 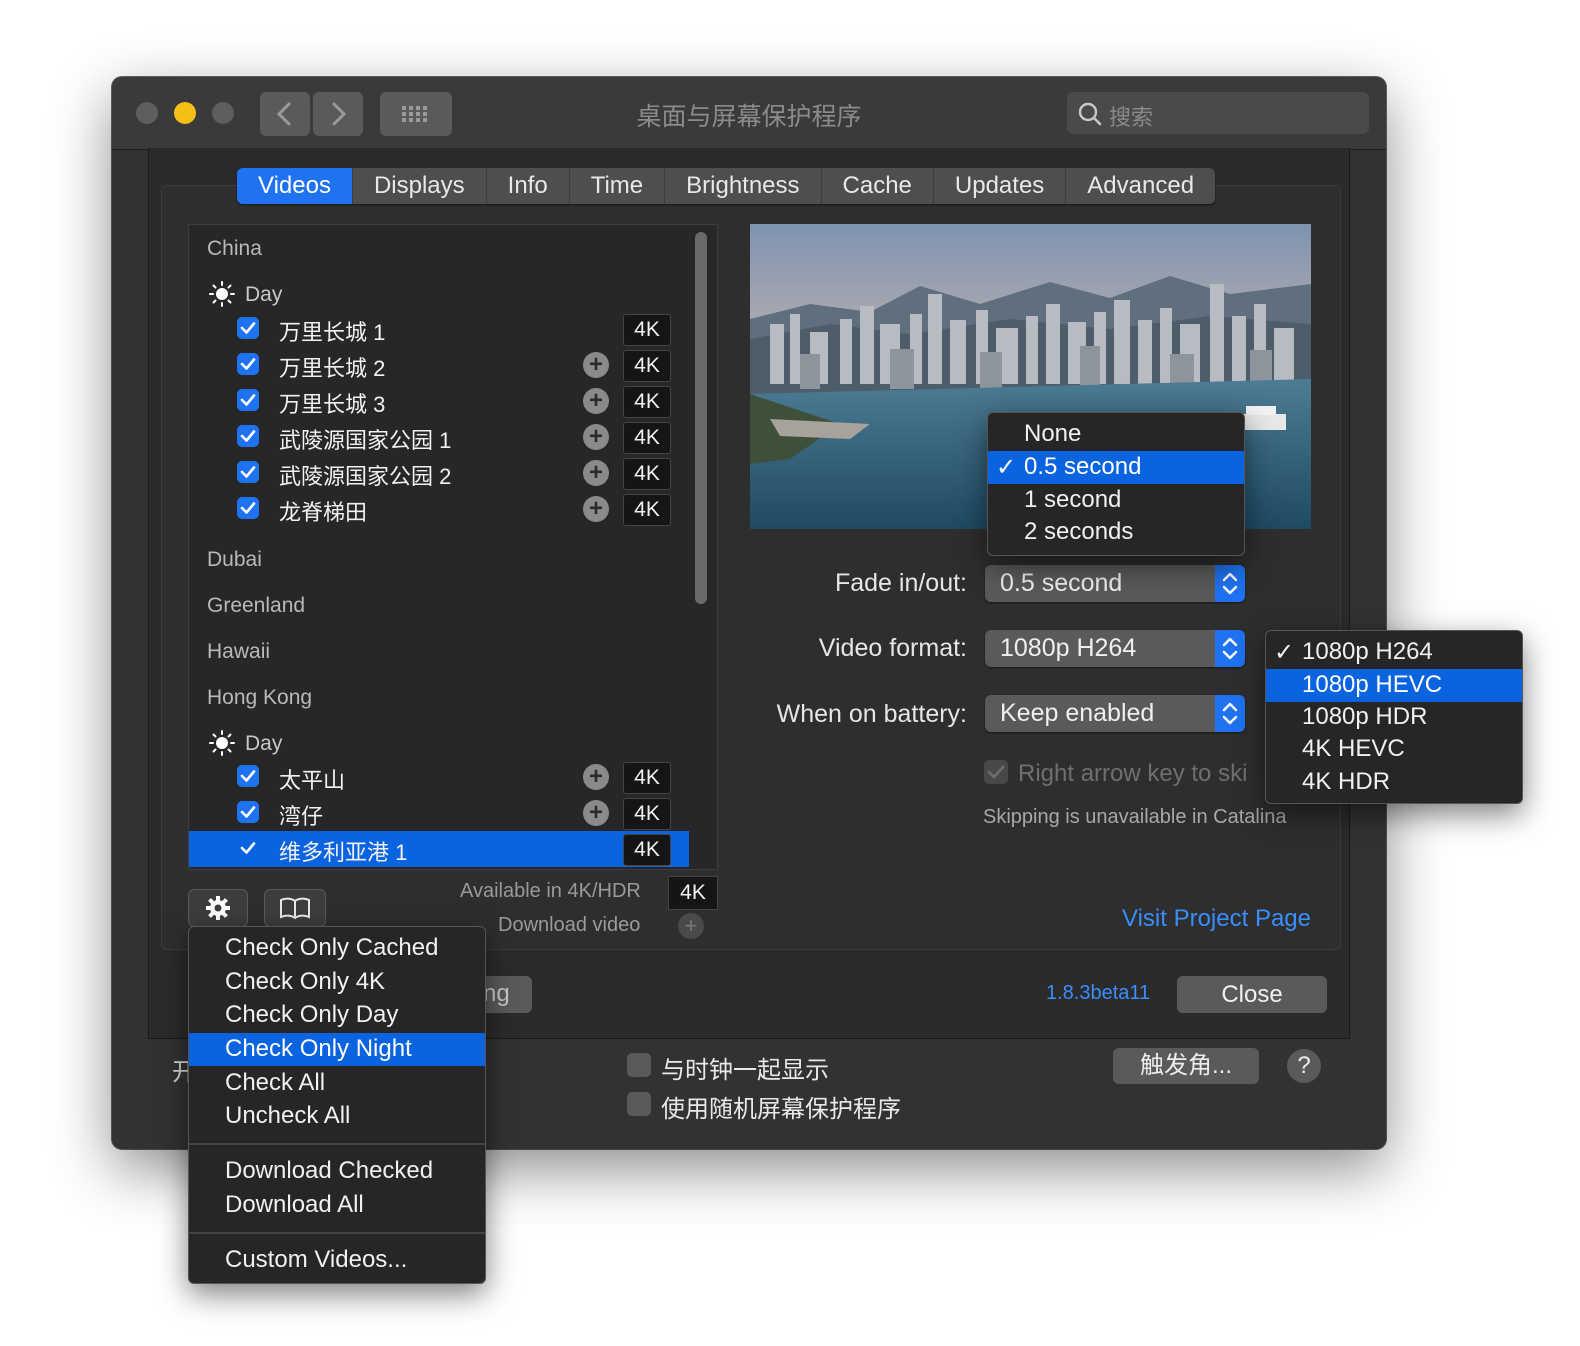 I want to click on menu-item-label: 2 seconds, so click(x=1079, y=531).